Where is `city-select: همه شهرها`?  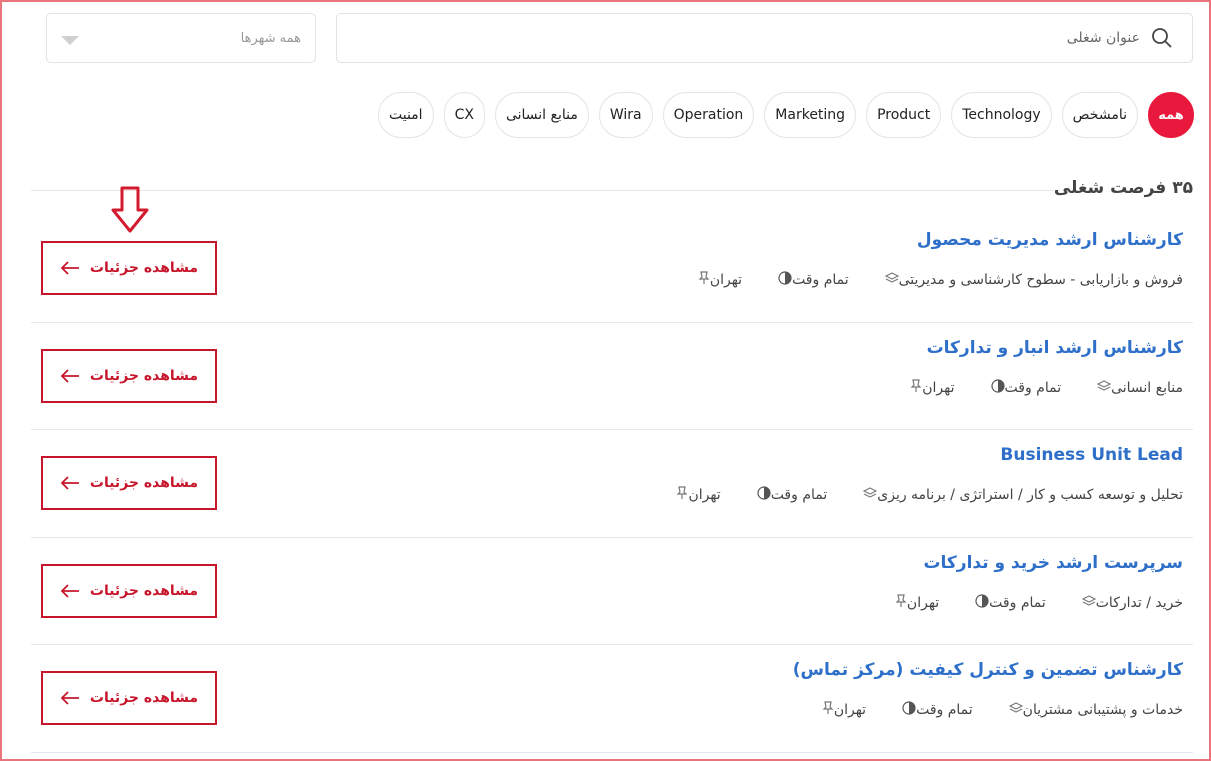 city-select: همه شهرها is located at coordinates (181, 38).